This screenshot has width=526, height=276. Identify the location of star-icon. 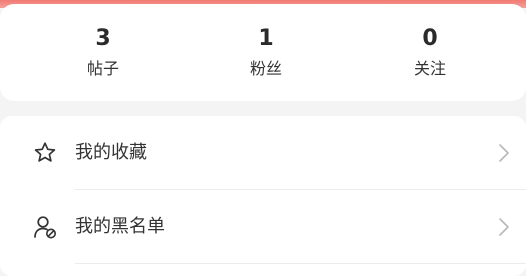
(45, 153).